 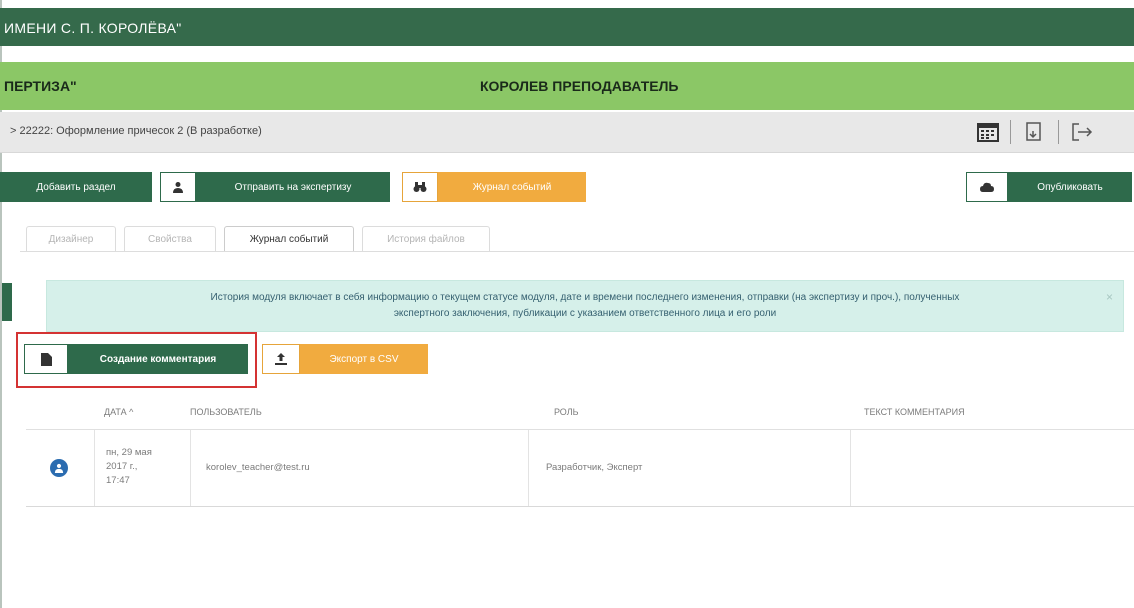 I want to click on user-title: КОРОЛЕВ ПРЕПОДАВАТЕЛЬ, so click(x=579, y=86).